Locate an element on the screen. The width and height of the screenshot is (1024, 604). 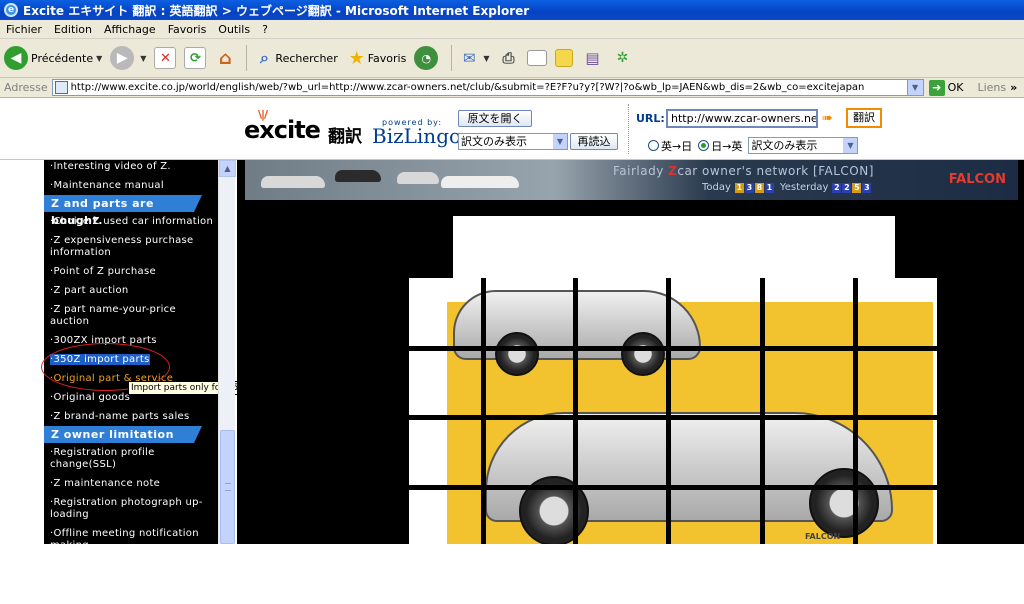
history-button: ◔ is located at coordinates (427, 58).